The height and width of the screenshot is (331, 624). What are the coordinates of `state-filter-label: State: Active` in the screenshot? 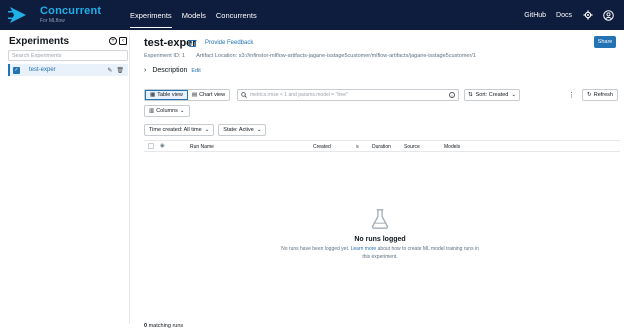 It's located at (238, 130).